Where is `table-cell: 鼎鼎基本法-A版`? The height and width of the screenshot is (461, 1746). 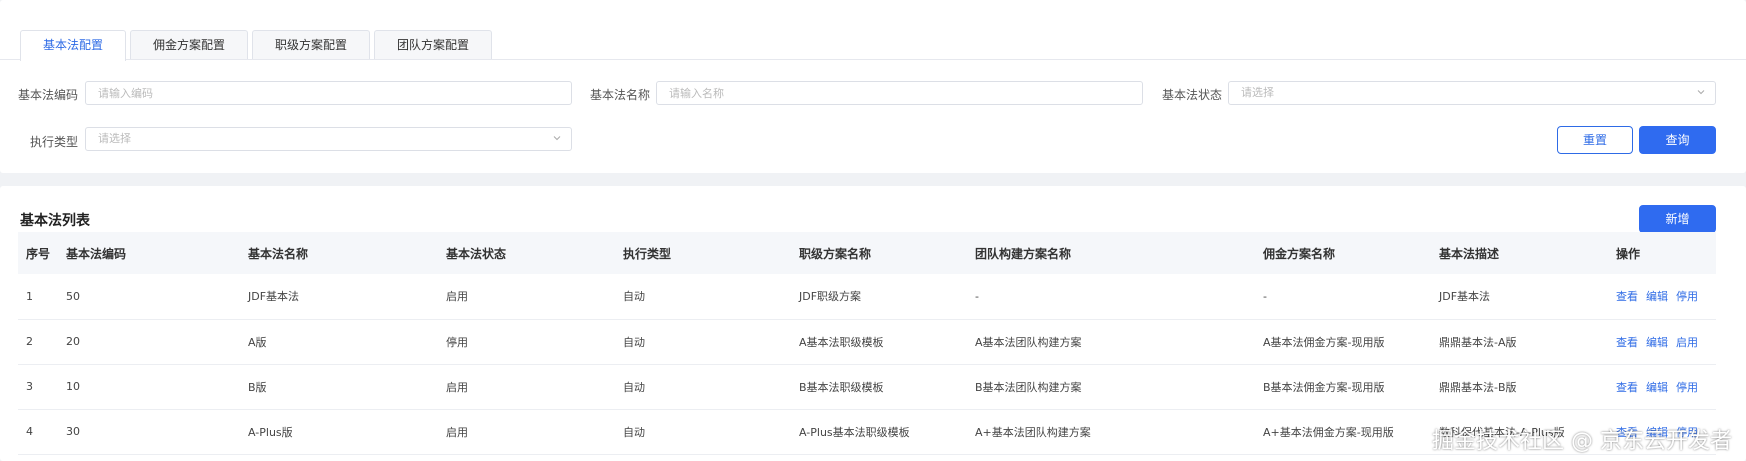 table-cell: 鼎鼎基本法-A版 is located at coordinates (1478, 342).